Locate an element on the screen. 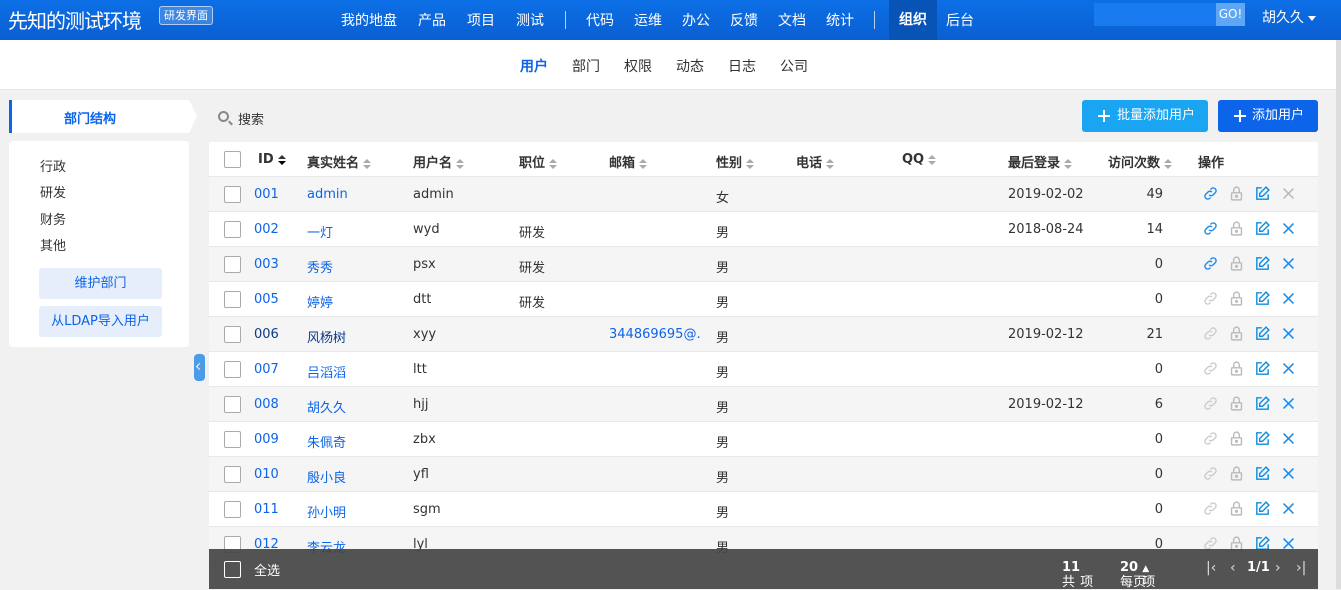  nav-code: 代码 is located at coordinates (600, 20).